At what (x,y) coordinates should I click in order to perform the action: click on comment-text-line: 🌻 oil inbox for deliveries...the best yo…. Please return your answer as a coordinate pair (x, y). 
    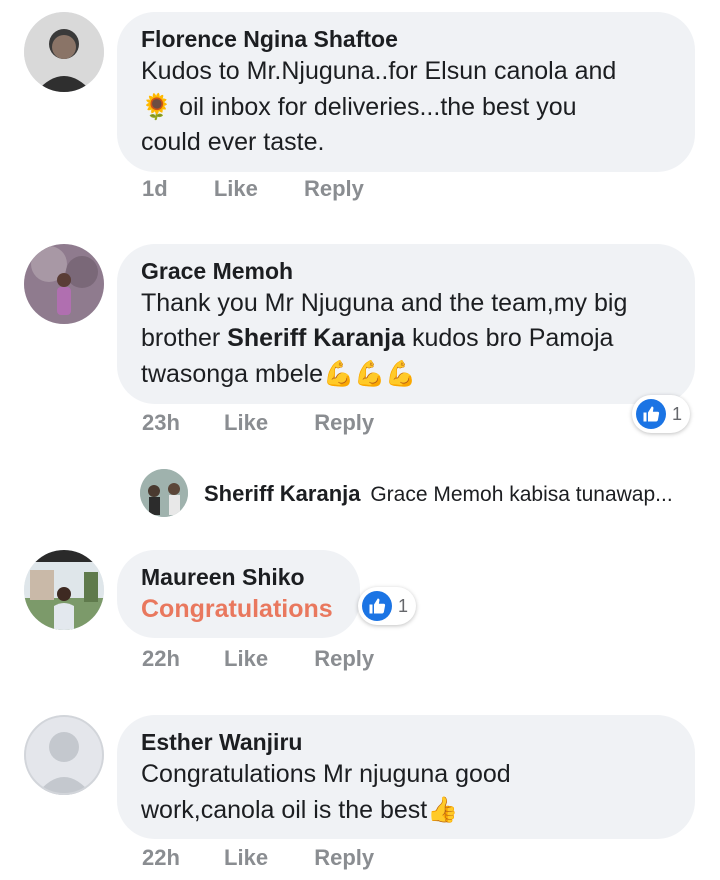
    Looking at the image, I should click on (406, 107).